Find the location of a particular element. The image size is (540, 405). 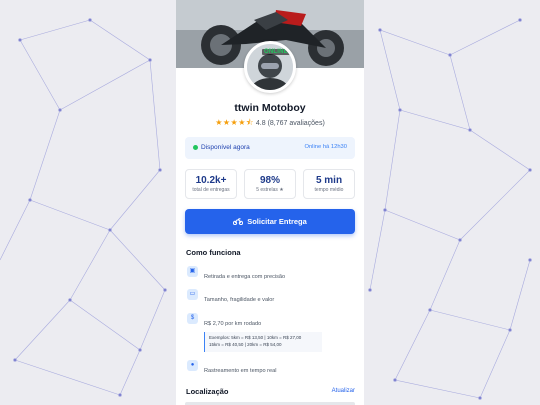

online-badge: ONLINE is located at coordinates (276, 52).